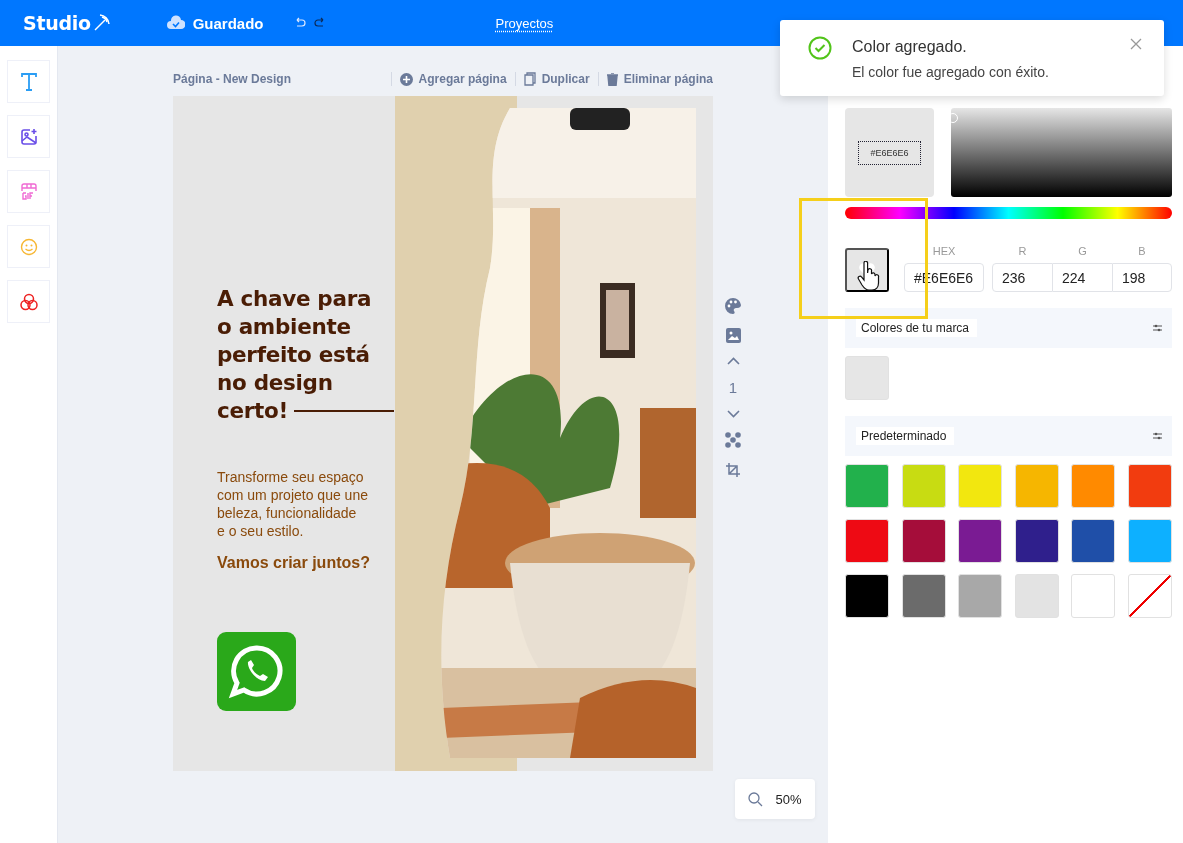 Image resolution: width=1183 pixels, height=843 pixels. What do you see at coordinates (1022, 251) in the screenshot?
I see `field-label: R` at bounding box center [1022, 251].